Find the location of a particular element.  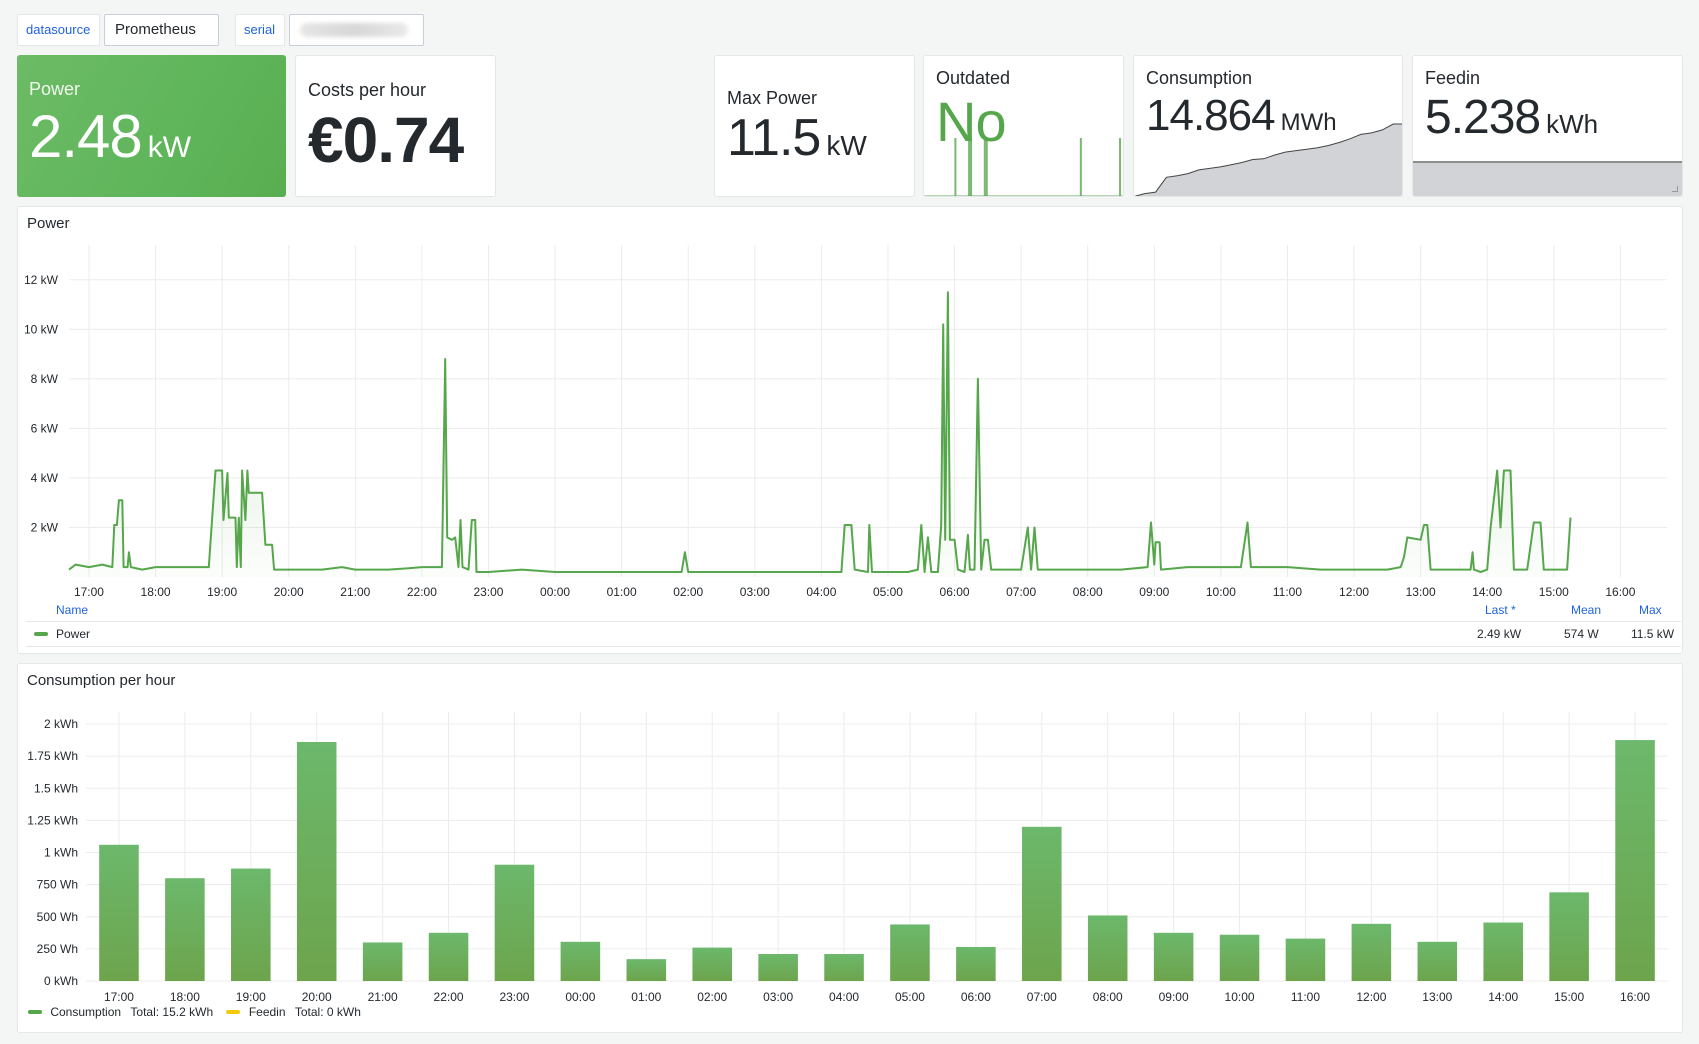

legend-row-max: 11.5 kW is located at coordinates (1653, 634).